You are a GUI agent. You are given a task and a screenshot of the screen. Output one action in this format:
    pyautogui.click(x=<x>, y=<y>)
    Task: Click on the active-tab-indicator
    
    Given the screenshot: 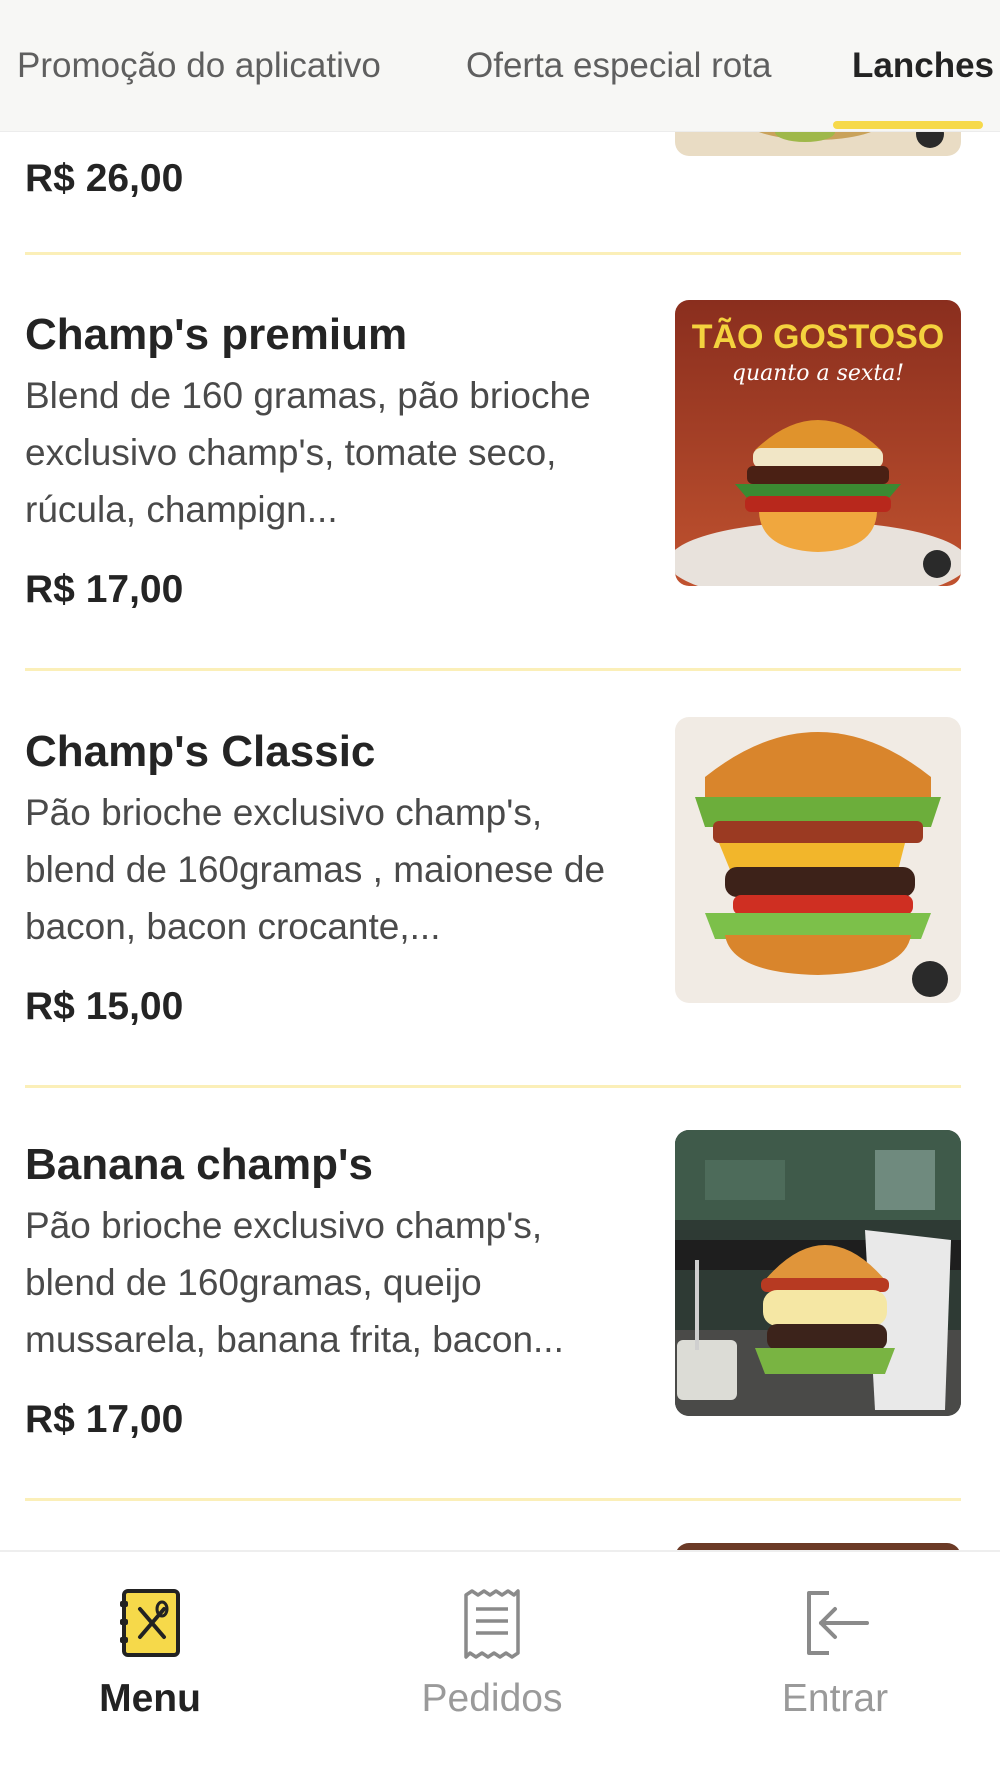 What is the action you would take?
    pyautogui.click(x=908, y=125)
    